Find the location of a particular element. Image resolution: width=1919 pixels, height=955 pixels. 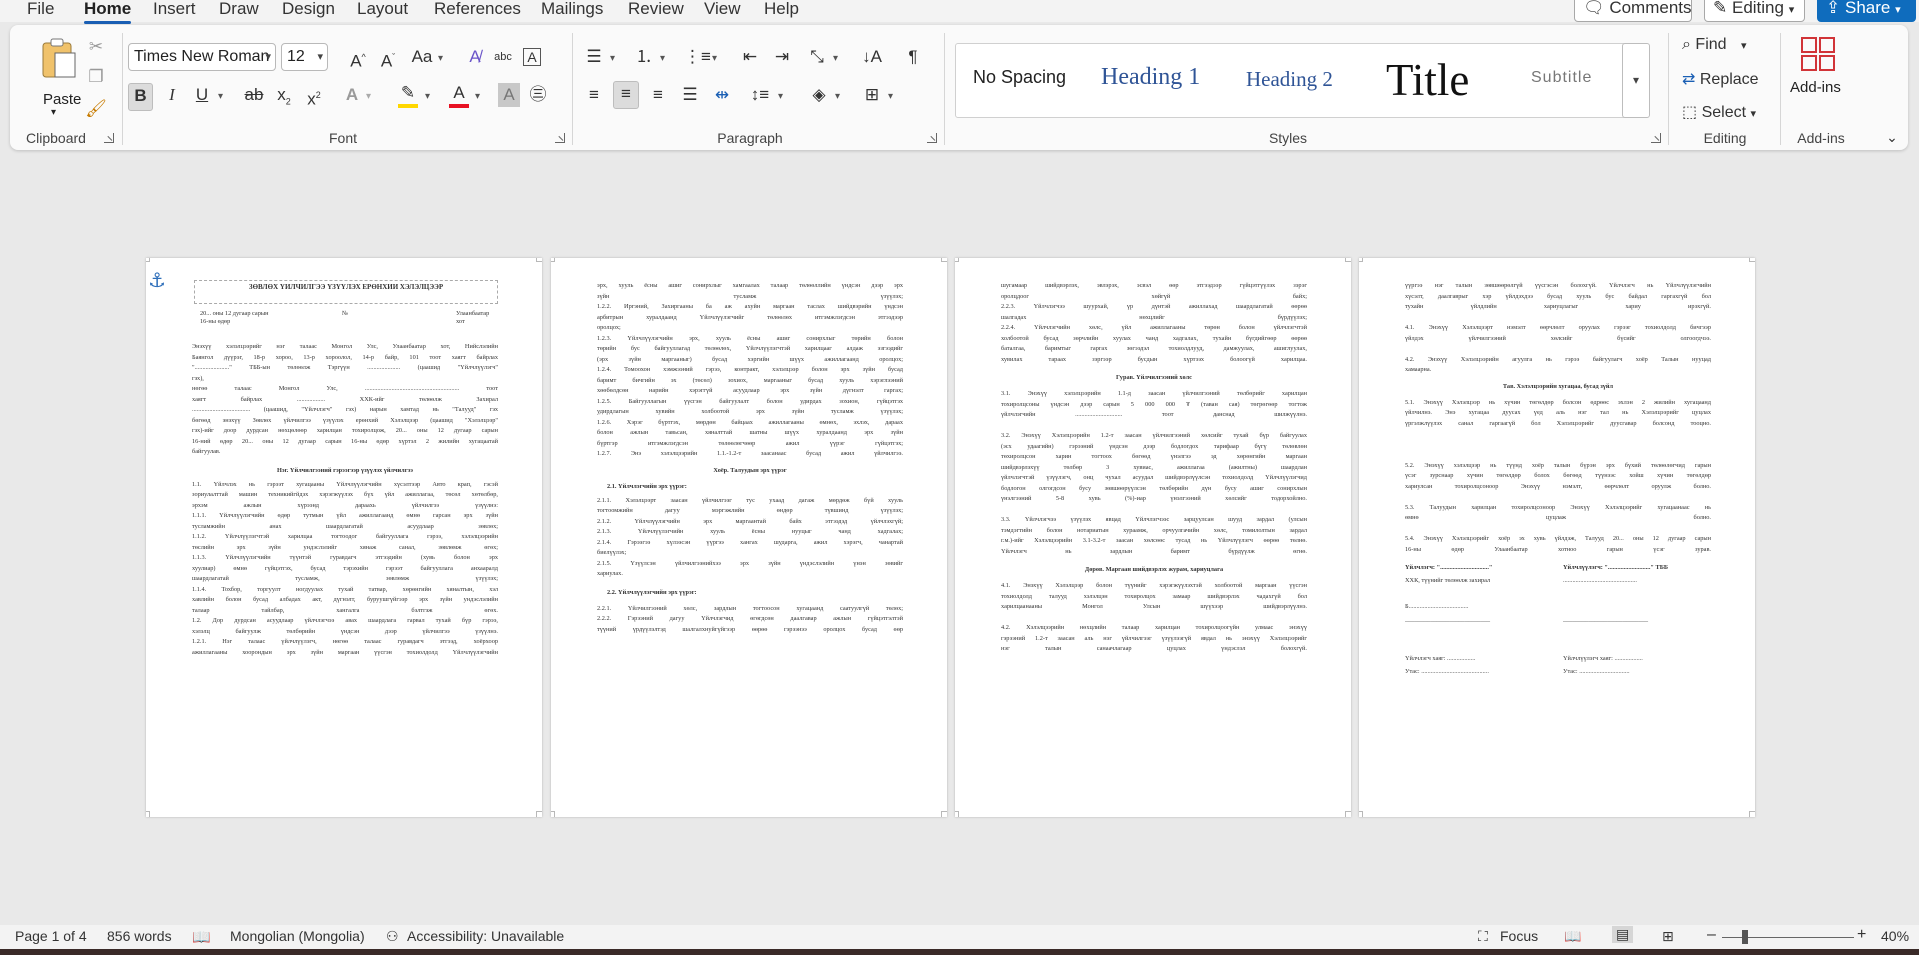

paste-button: Paste ▾ is located at coordinates (59, 76).